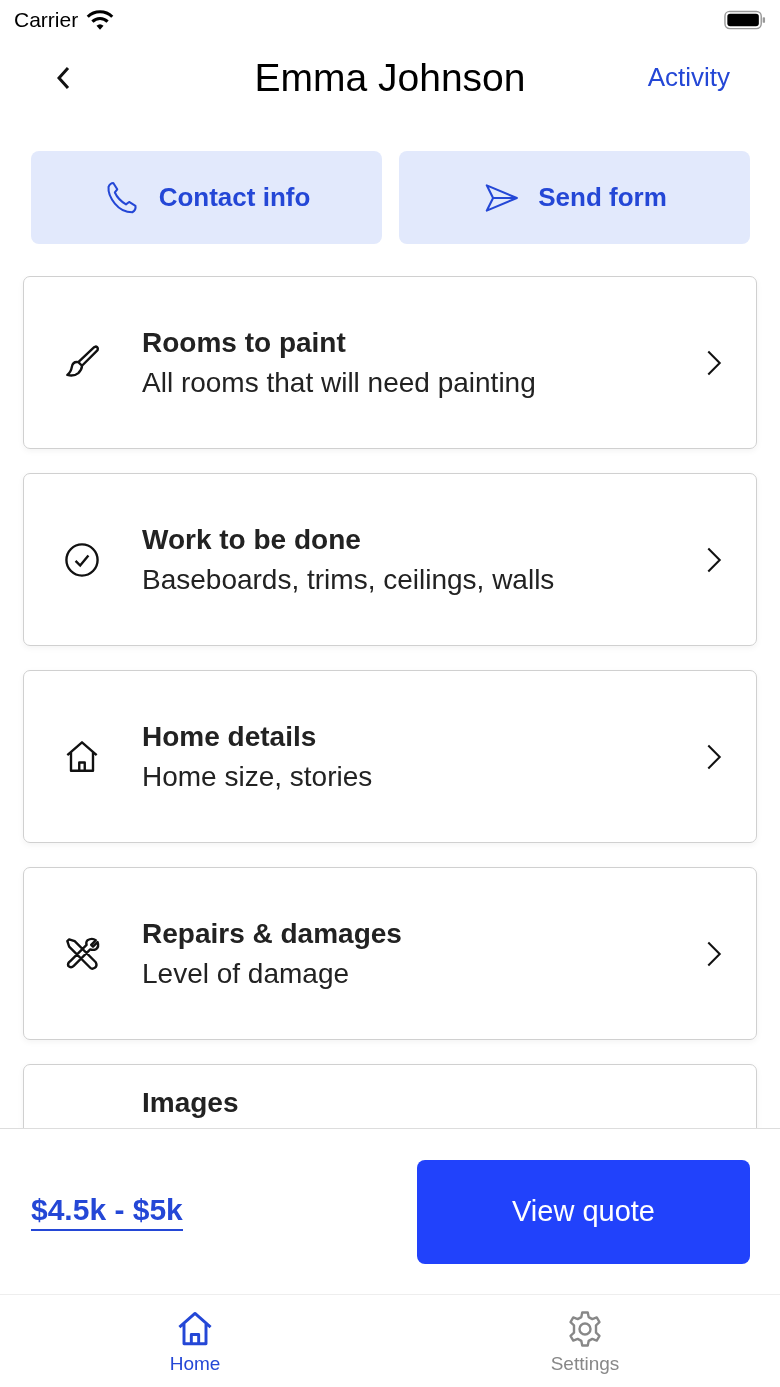 The height and width of the screenshot is (1387, 780). I want to click on battery-icon, so click(745, 20).